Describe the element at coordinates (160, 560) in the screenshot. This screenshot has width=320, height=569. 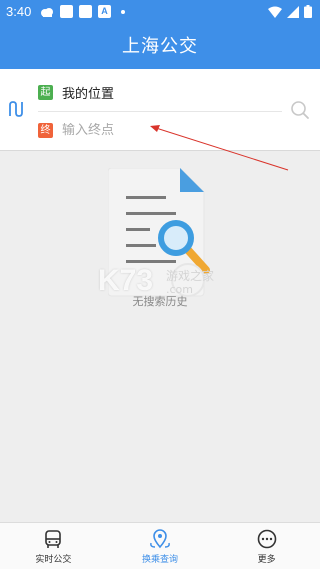
I see `tab-label: 换乘查询` at that location.